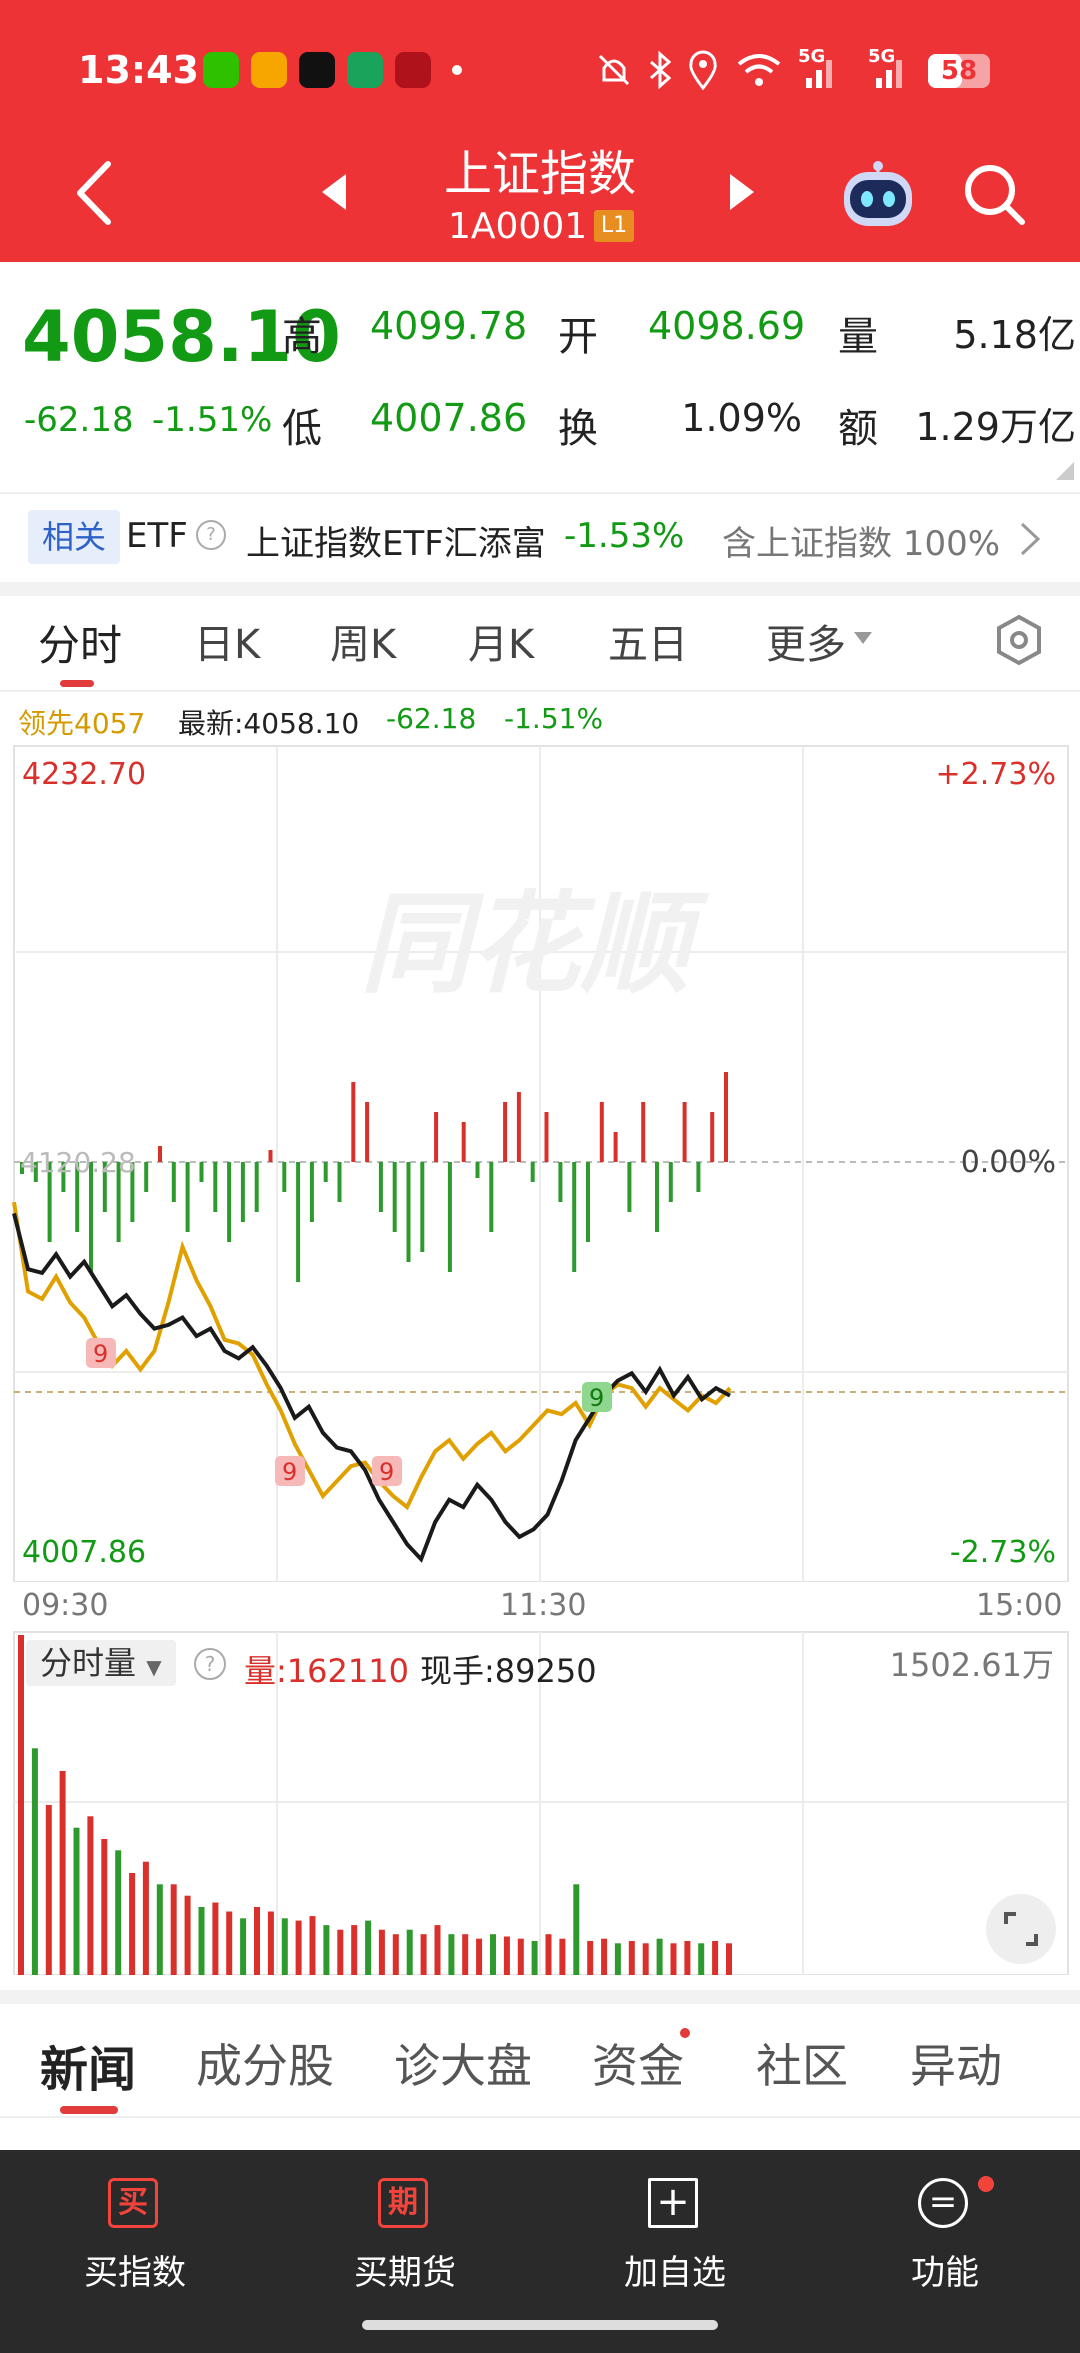  I want to click on tab-news: 新闻, so click(88, 2065).